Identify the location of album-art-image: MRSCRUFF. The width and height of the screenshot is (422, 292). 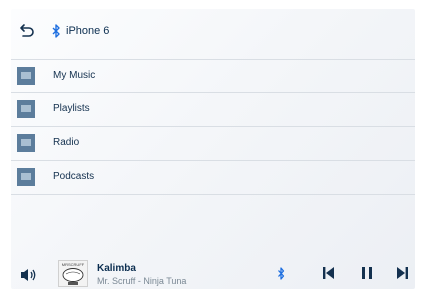
(73, 273).